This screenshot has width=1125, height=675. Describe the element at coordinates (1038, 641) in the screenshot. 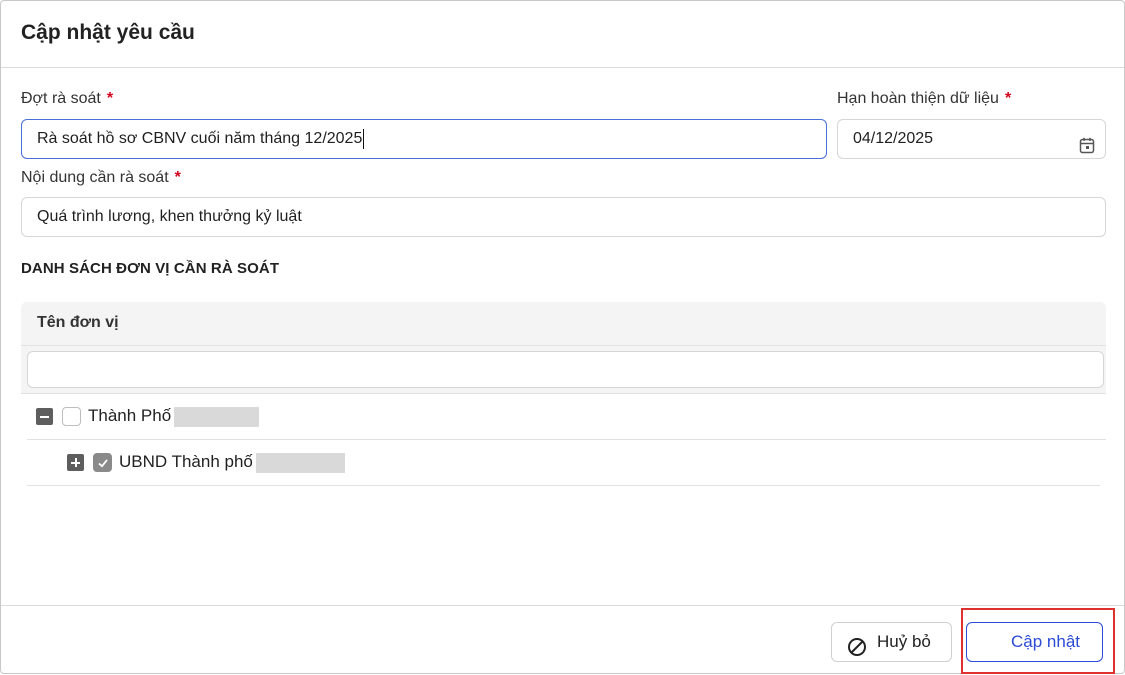

I see `highlight-annotation` at that location.